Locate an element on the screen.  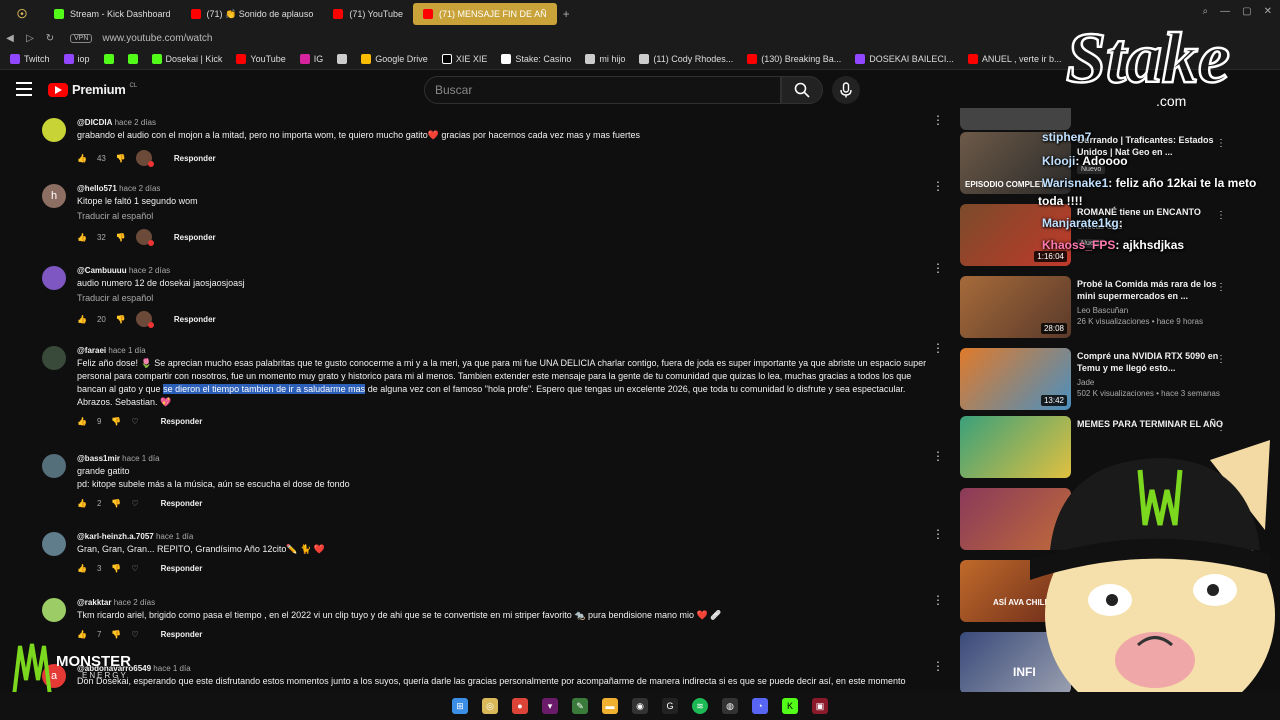
channel-name: Jade is located at coordinates (1152, 382).